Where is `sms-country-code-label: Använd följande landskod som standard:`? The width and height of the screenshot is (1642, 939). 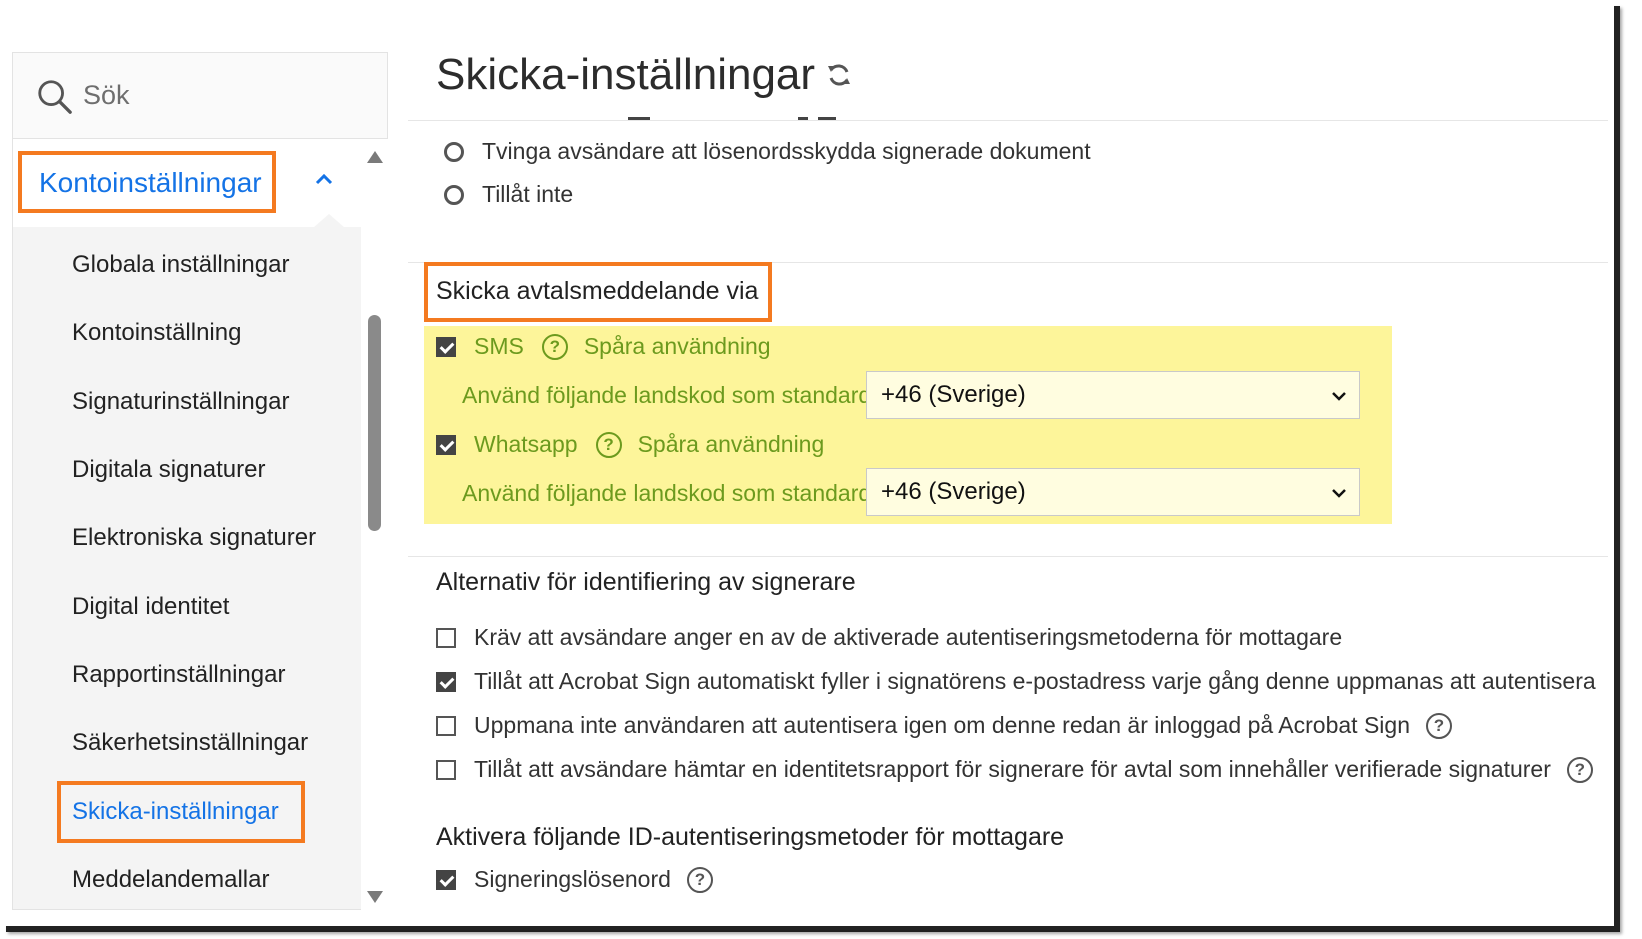
sms-country-code-label: Använd följande landskod som standard: is located at coordinates (670, 395).